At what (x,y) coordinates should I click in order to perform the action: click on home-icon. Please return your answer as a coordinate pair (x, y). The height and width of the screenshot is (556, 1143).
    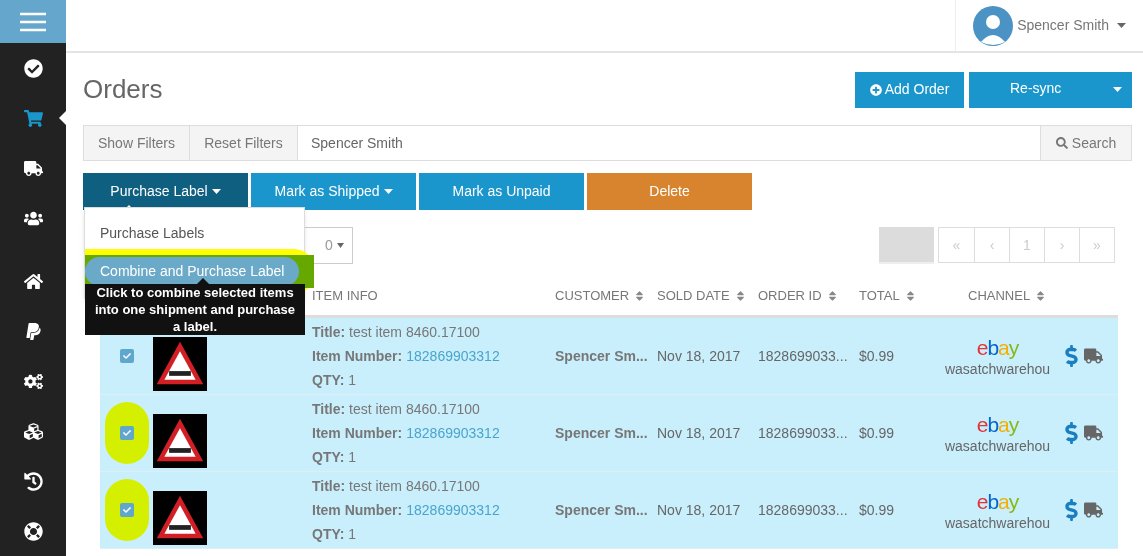
    Looking at the image, I should click on (33, 281).